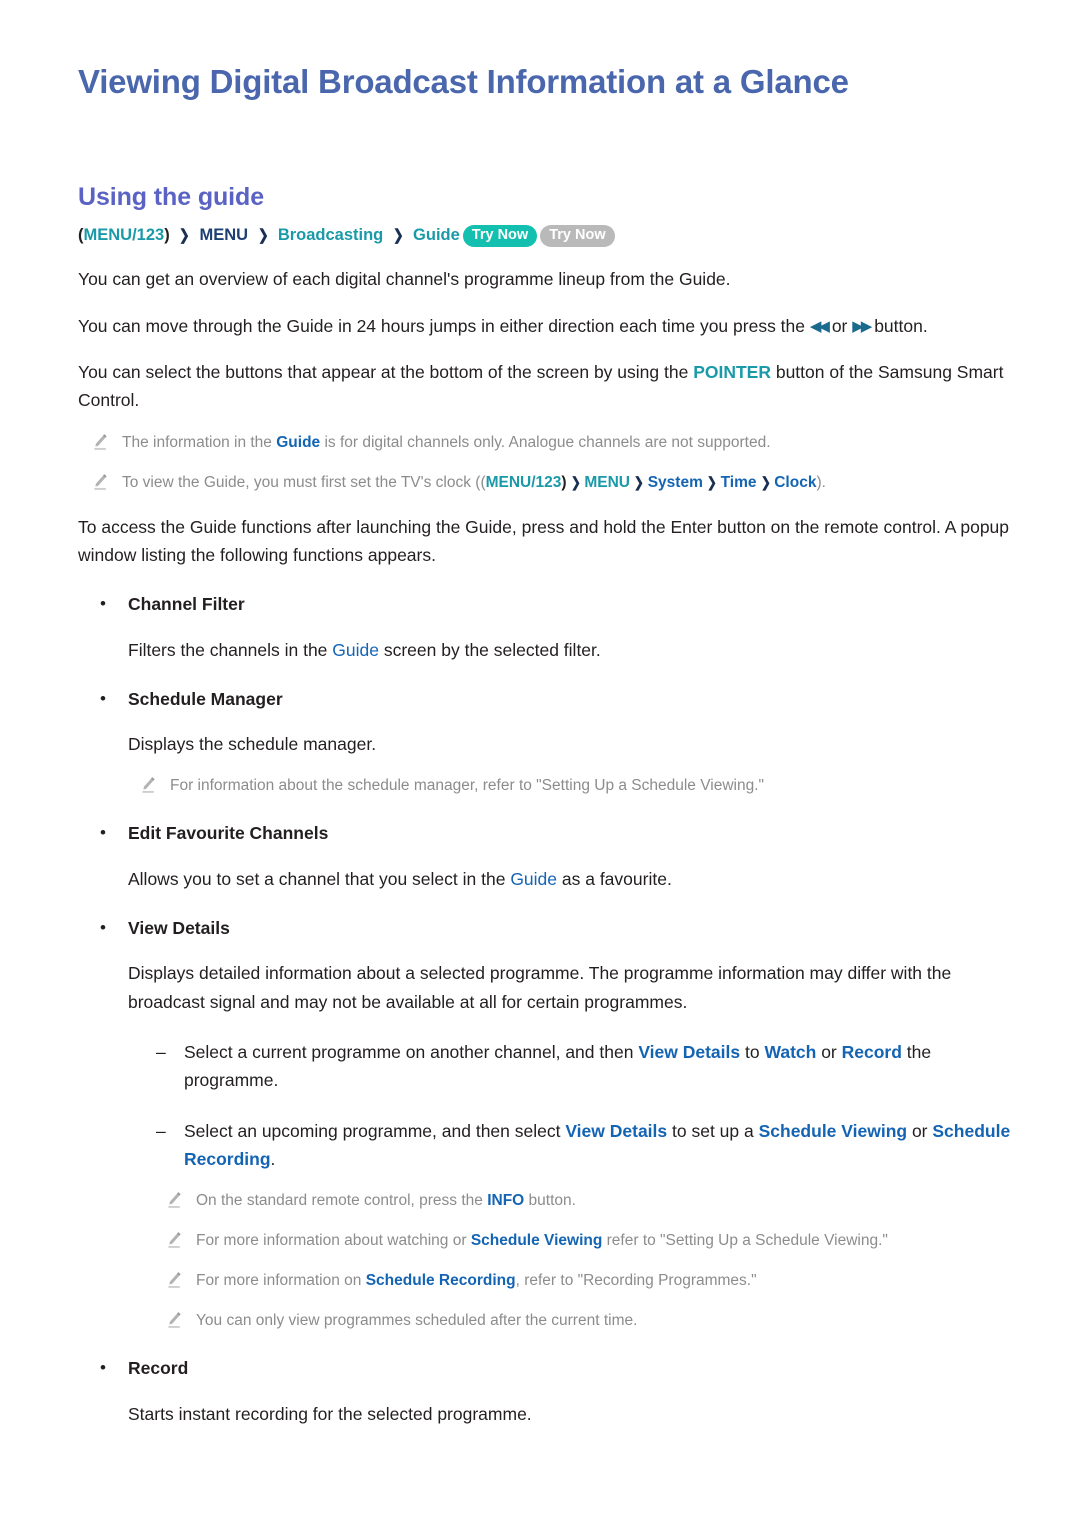  What do you see at coordinates (550, 1201) in the screenshot?
I see `note-text-b: button.` at bounding box center [550, 1201].